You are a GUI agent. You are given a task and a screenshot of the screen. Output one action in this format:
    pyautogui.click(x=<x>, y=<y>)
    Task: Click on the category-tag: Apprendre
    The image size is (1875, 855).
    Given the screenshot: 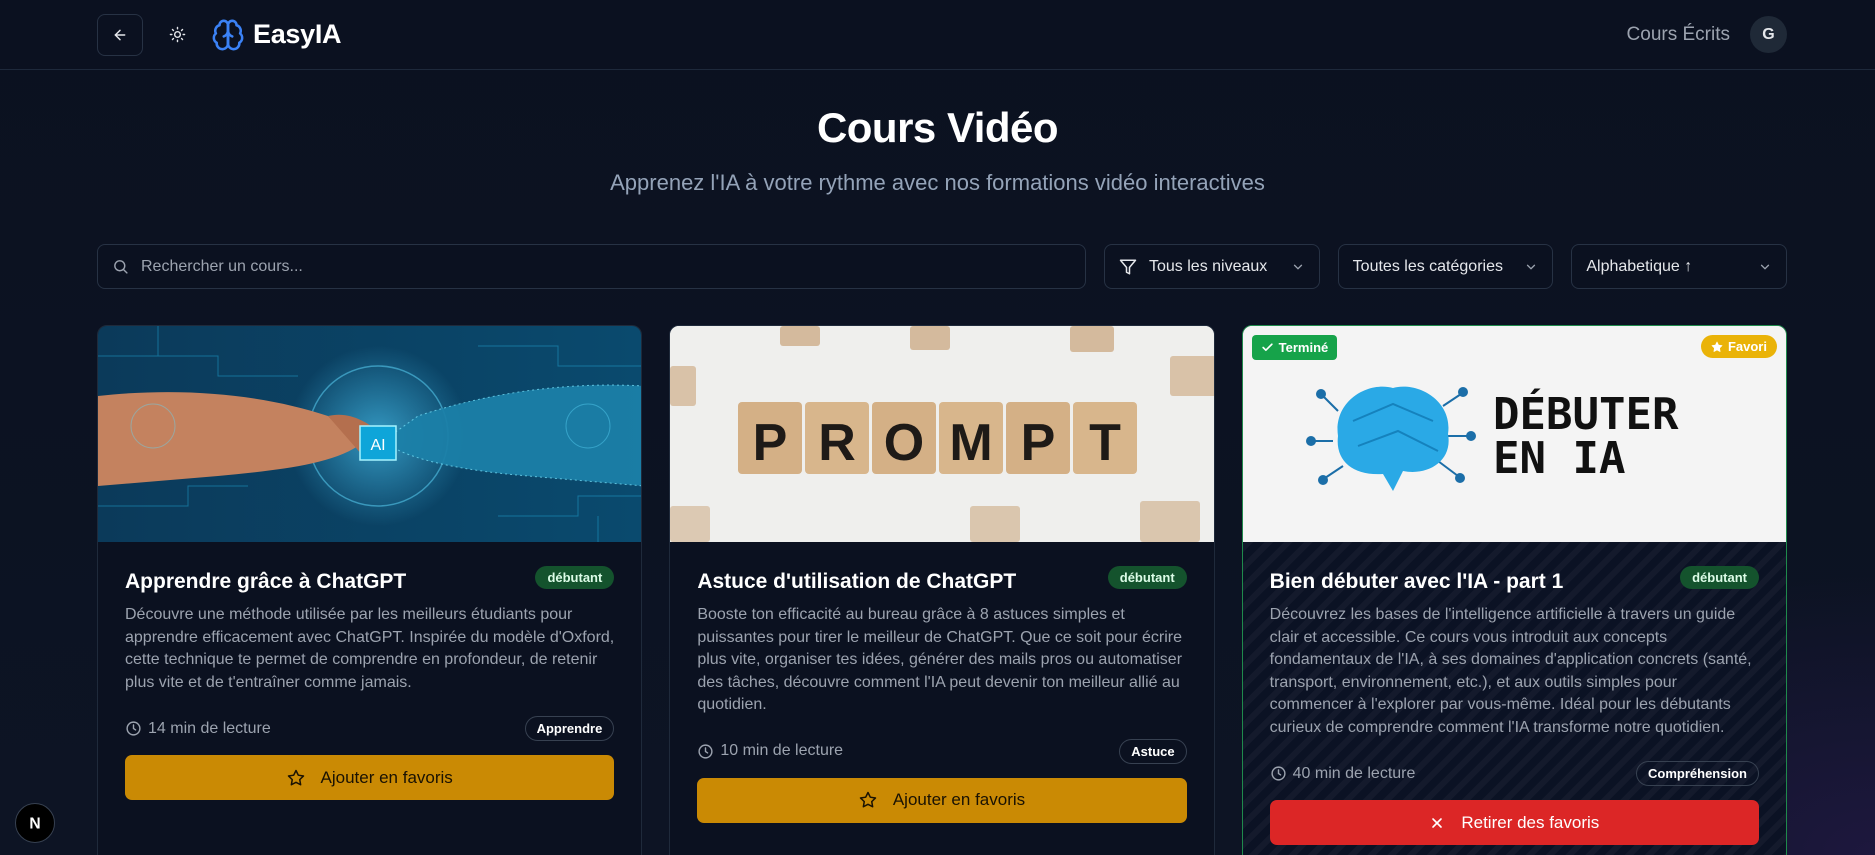 What is the action you would take?
    pyautogui.click(x=569, y=728)
    